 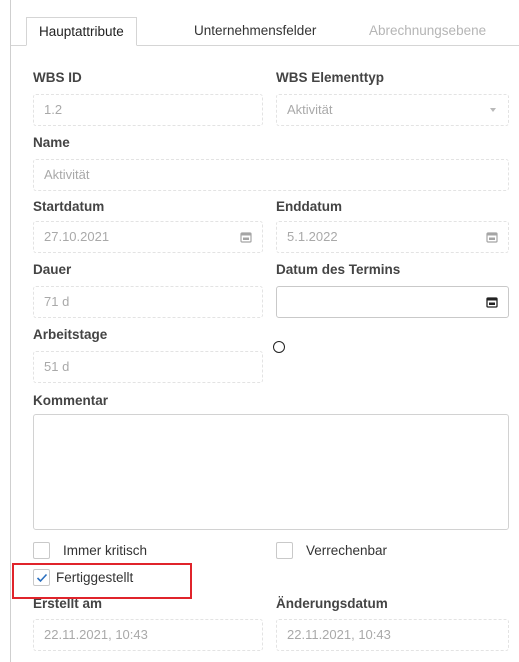 I want to click on wbs-type-select: Aktivität, so click(x=392, y=110).